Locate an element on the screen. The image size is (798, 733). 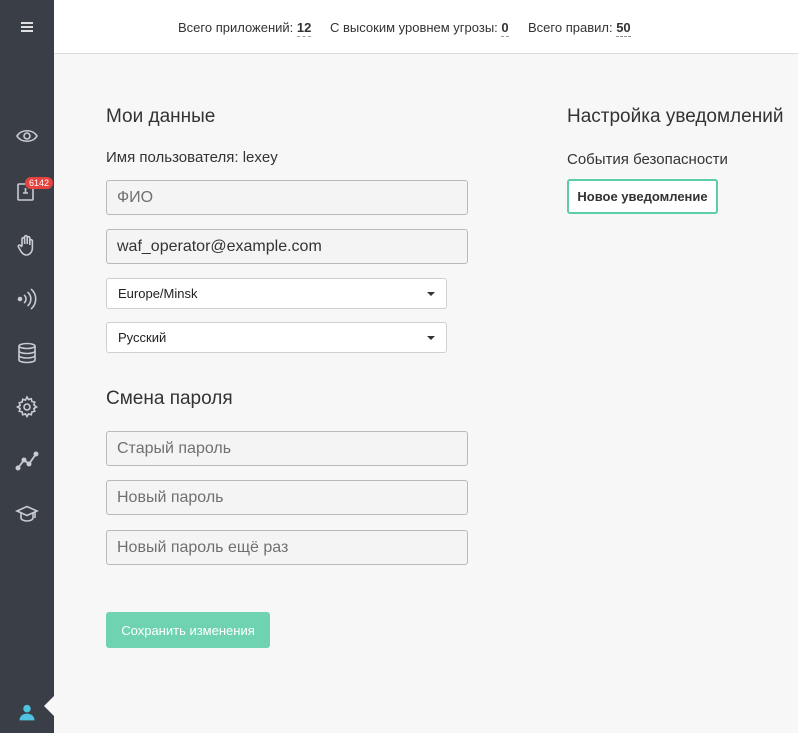
sidebar-item-training is located at coordinates (27, 514).